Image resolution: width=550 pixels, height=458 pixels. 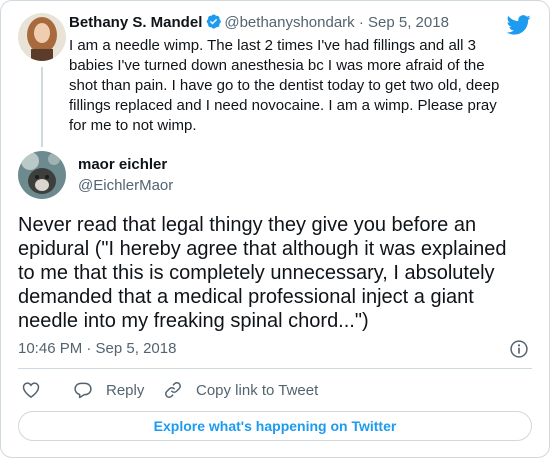 I want to click on like-button, so click(x=31, y=390).